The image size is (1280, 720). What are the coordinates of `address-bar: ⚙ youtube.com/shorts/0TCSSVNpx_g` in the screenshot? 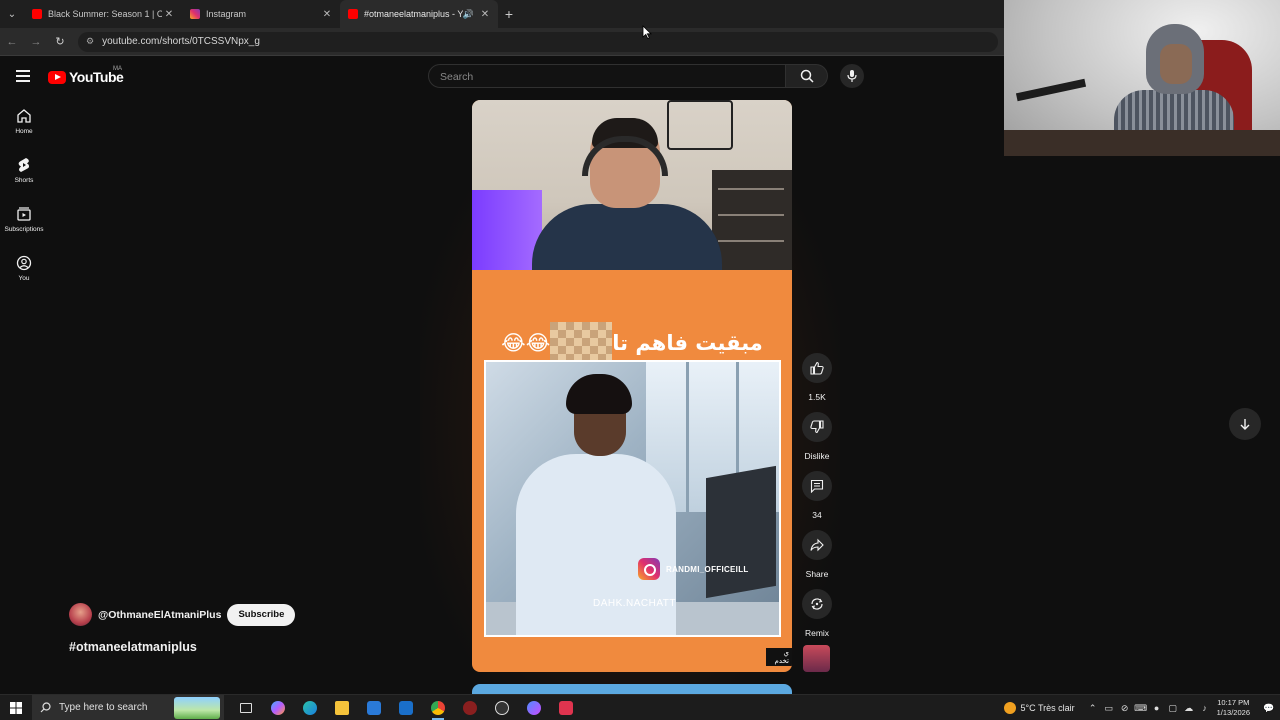 It's located at (538, 41).